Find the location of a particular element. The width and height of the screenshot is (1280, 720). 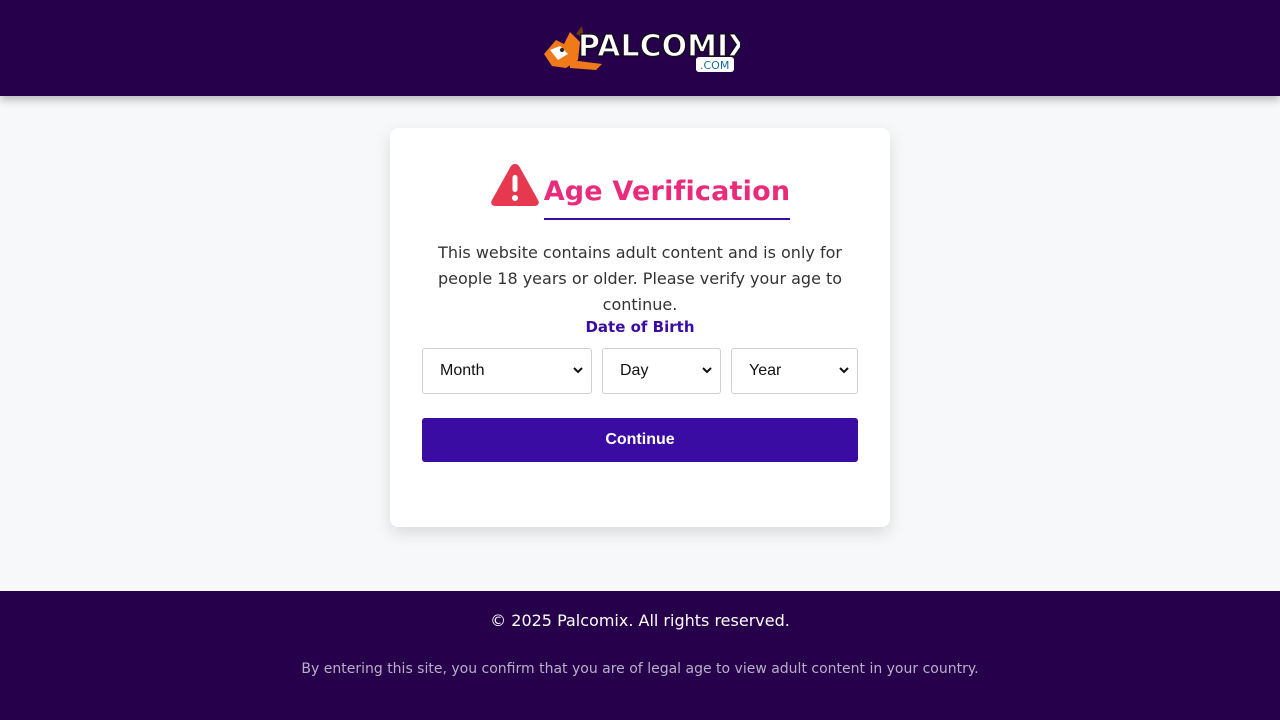

title-underline is located at coordinates (667, 219).